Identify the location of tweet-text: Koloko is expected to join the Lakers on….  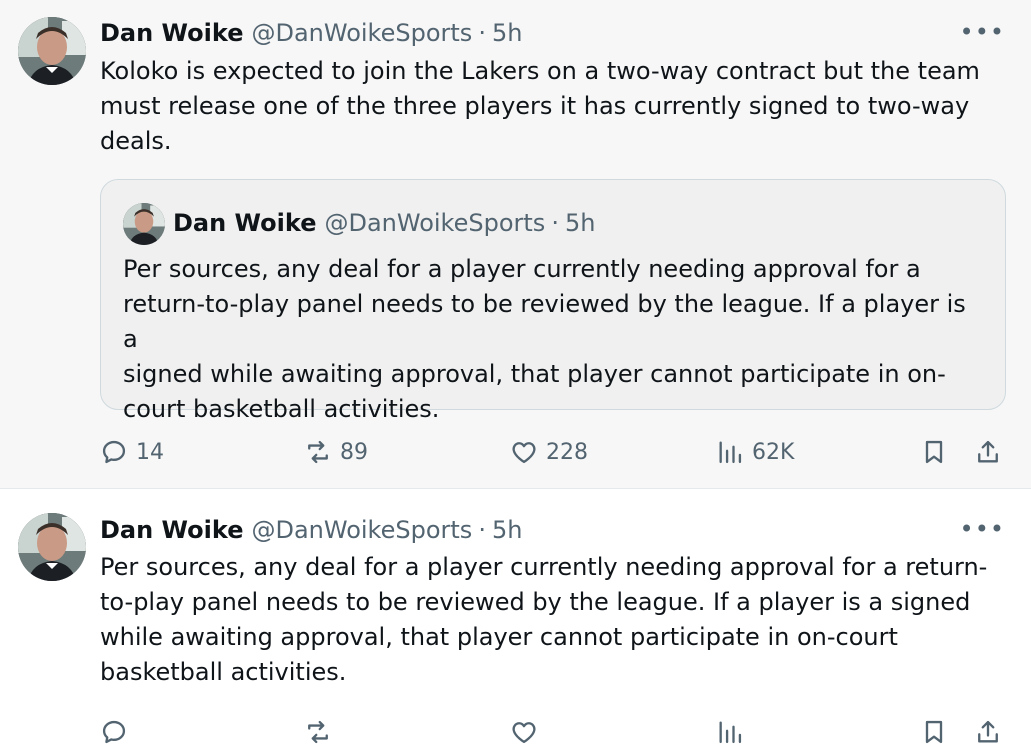
(540, 106).